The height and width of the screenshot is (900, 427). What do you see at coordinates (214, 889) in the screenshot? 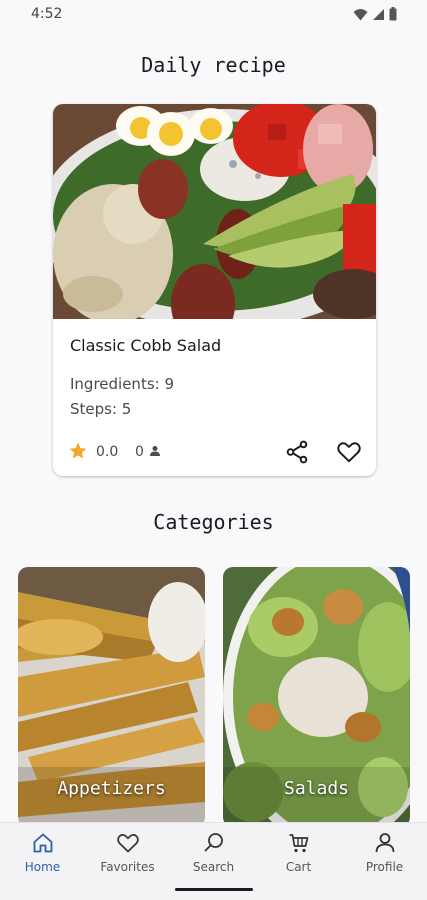
I see `gesture-home-indicator` at bounding box center [214, 889].